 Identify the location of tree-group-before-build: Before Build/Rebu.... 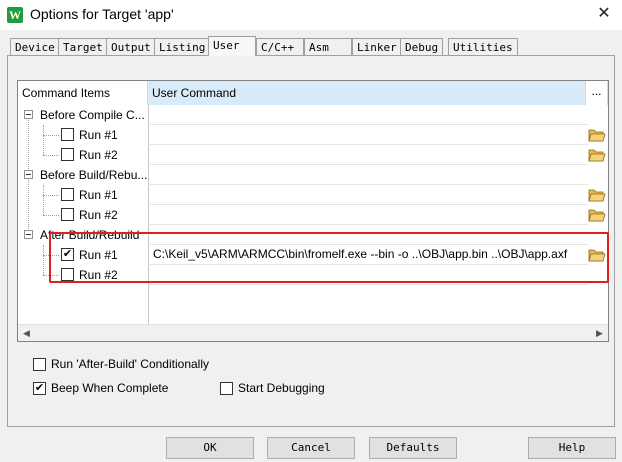
(313, 175).